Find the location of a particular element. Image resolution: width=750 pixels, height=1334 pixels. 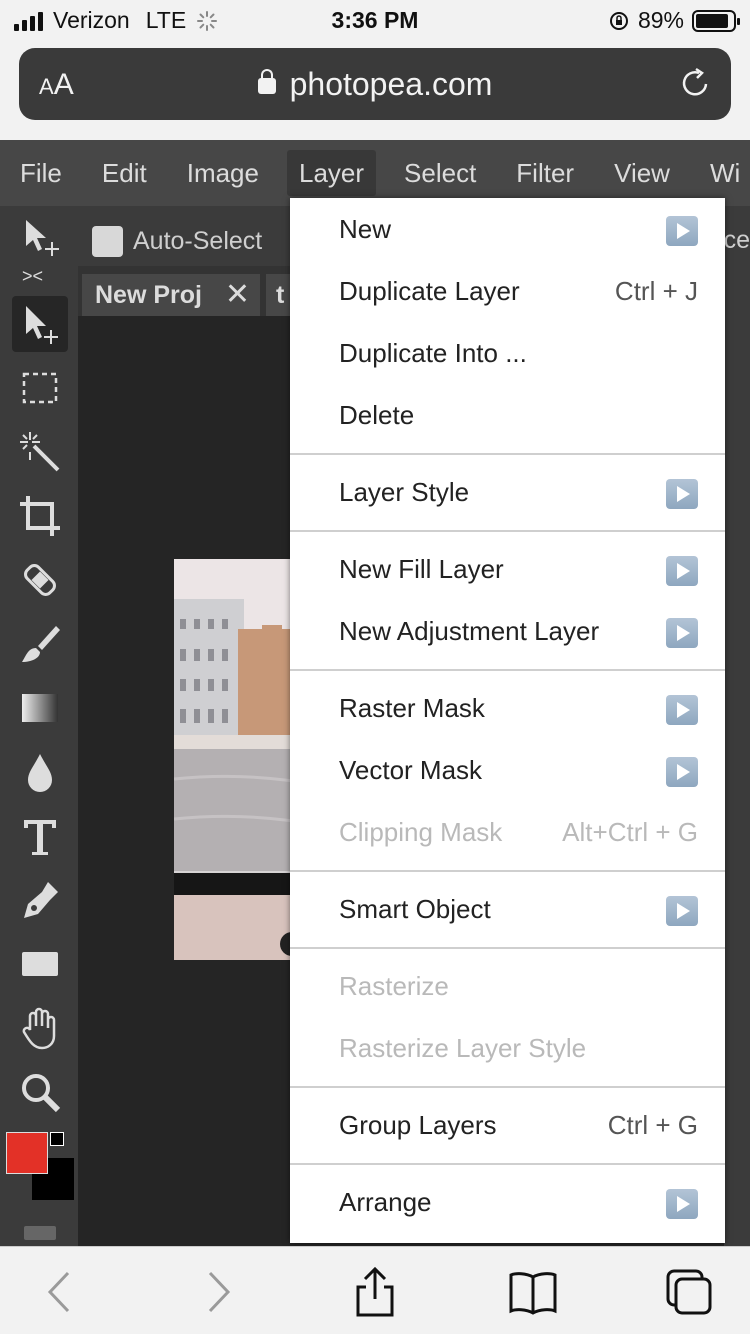

shortcut-label: Ctrl + G is located at coordinates (652, 1125).